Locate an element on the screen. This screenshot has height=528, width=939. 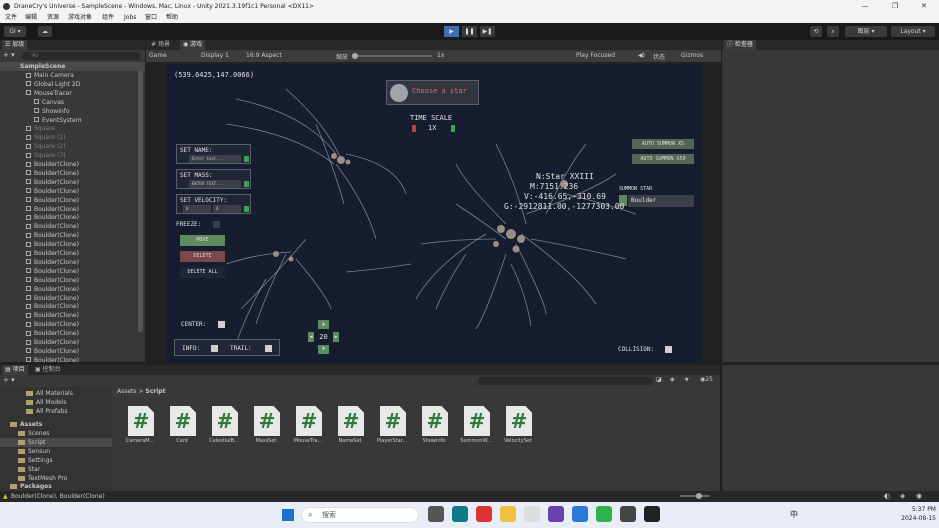
display-dropdown: Display 1 is located at coordinates (215, 55).